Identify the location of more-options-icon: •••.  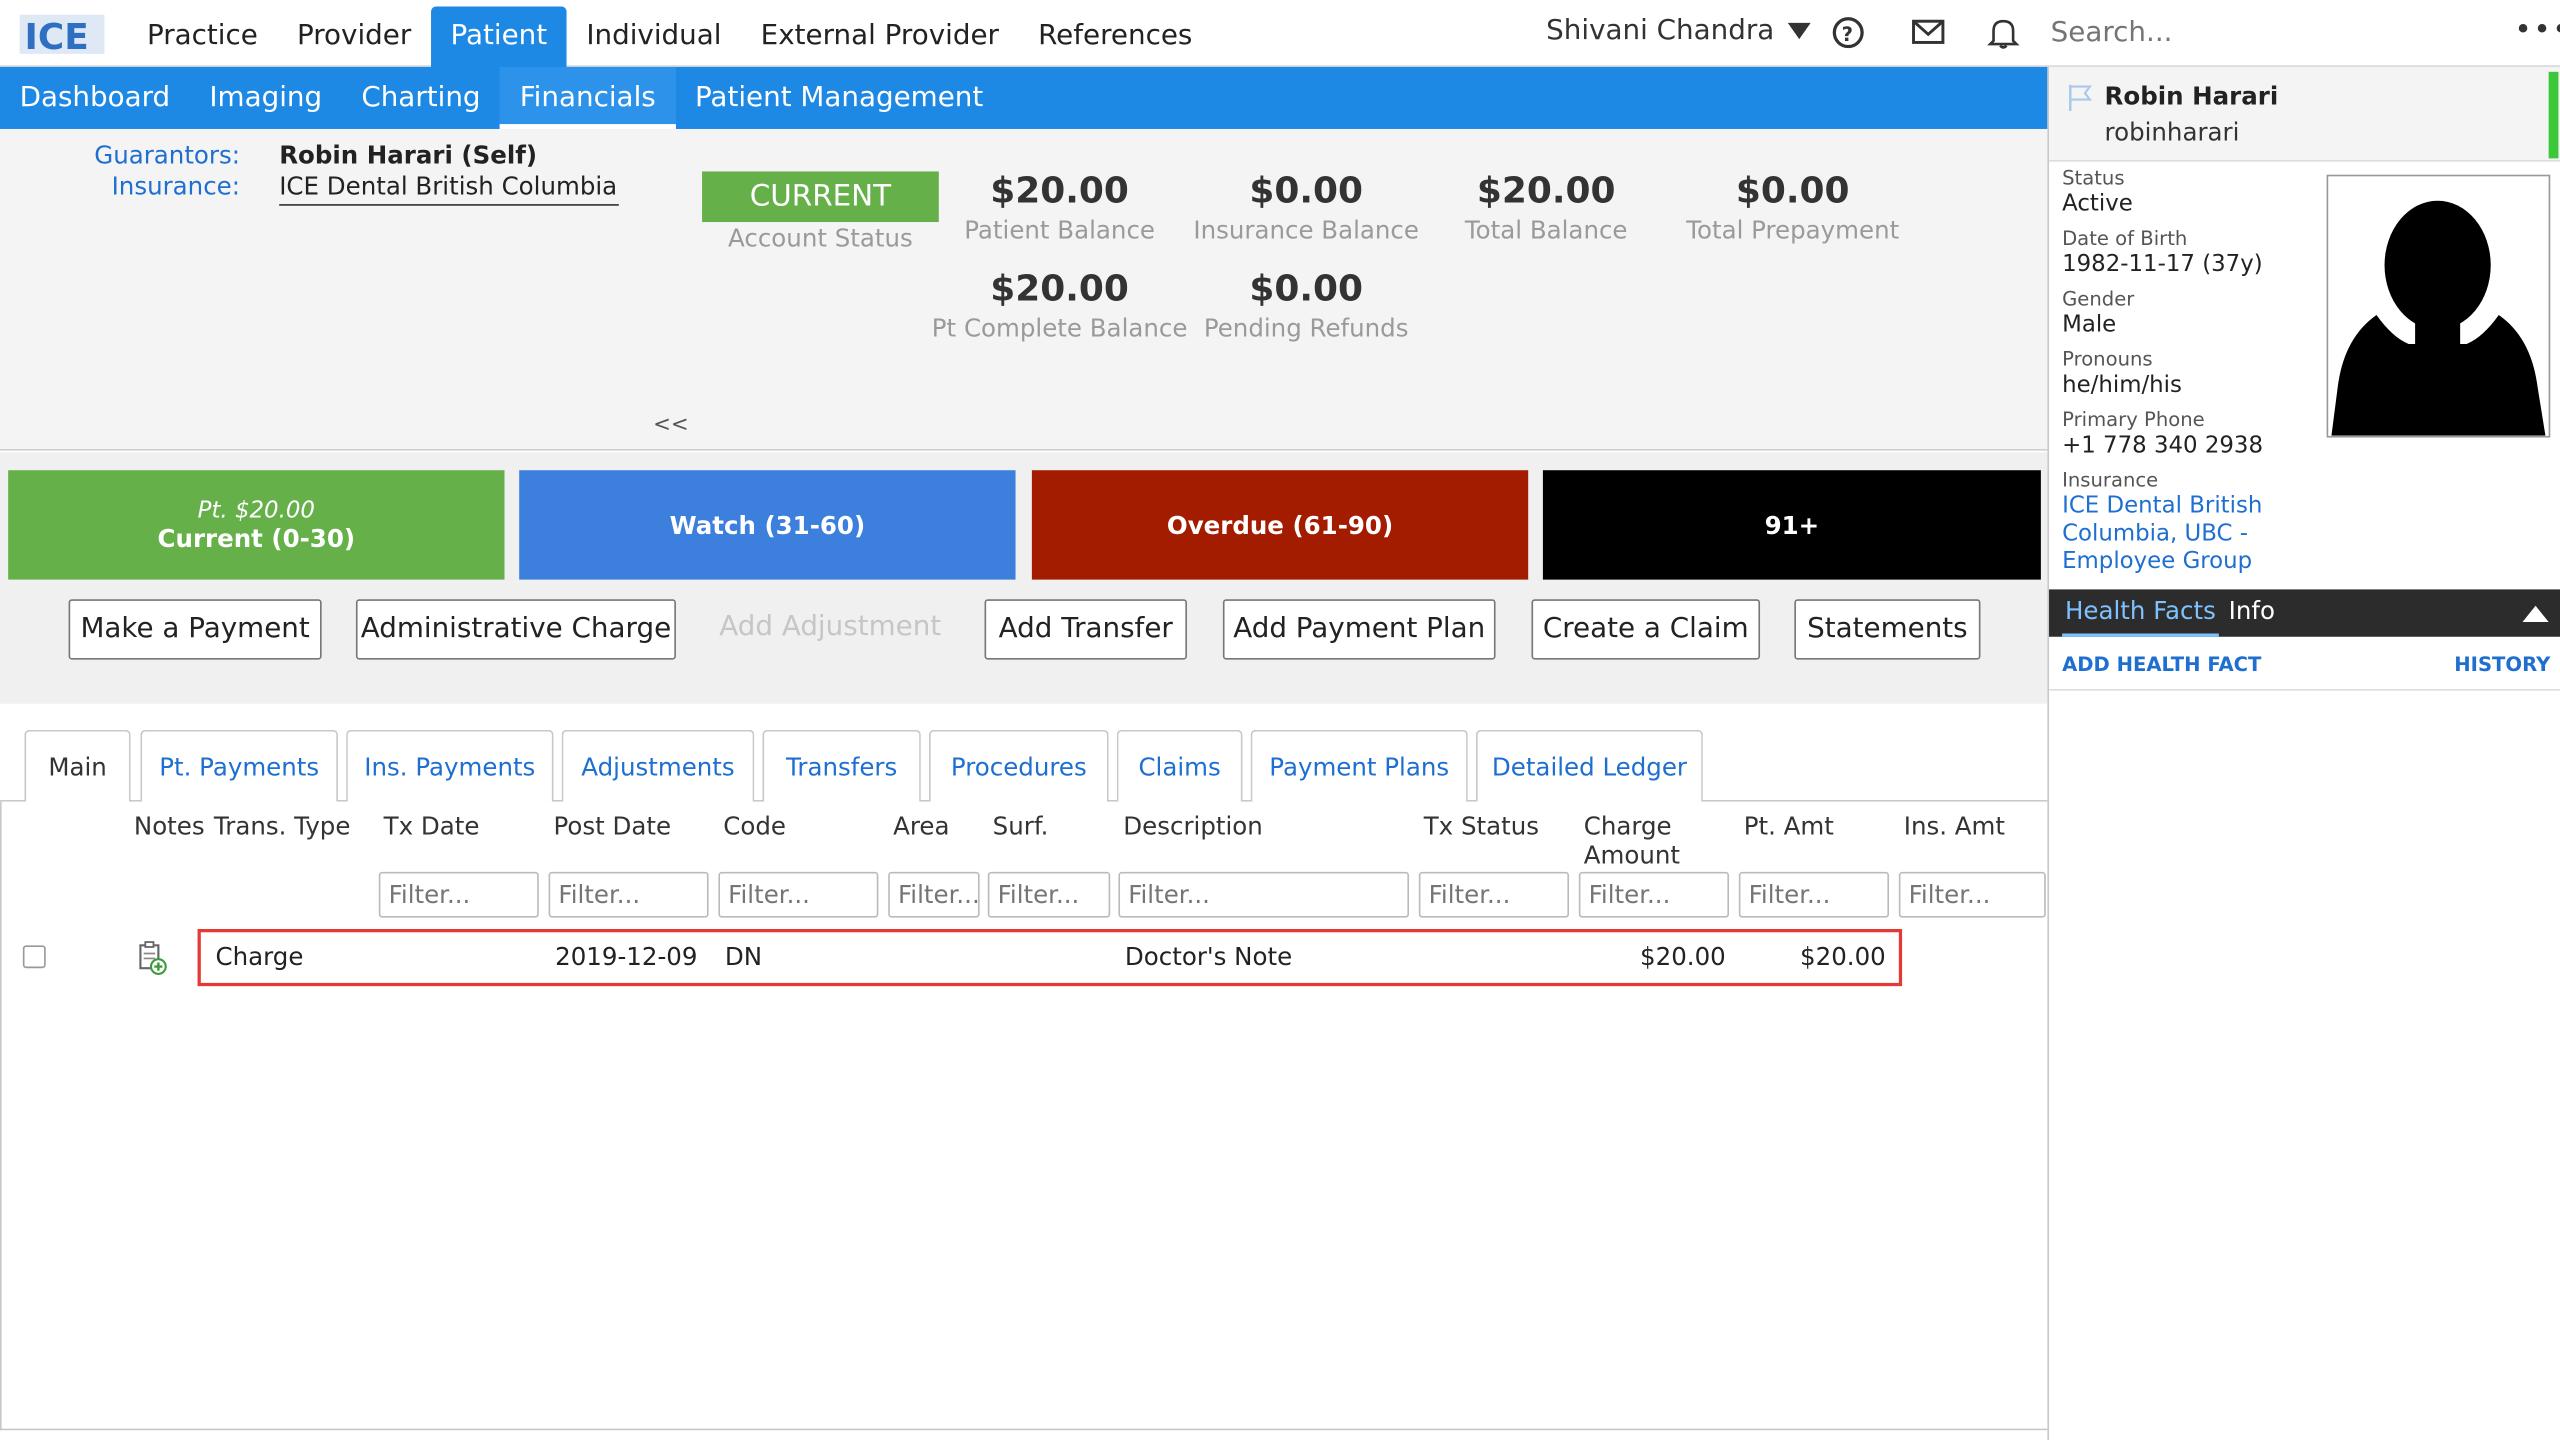
(2537, 30).